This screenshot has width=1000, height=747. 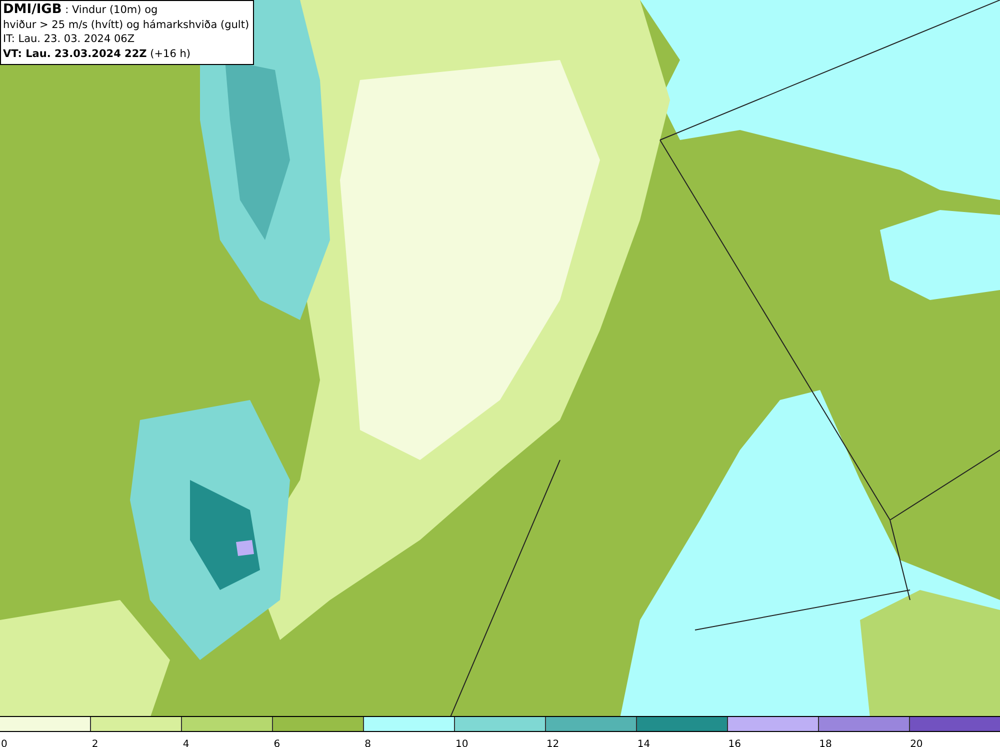 I want to click on title-text: IT: Lau. 23. 03. 2024 06Z, so click(x=69, y=39).